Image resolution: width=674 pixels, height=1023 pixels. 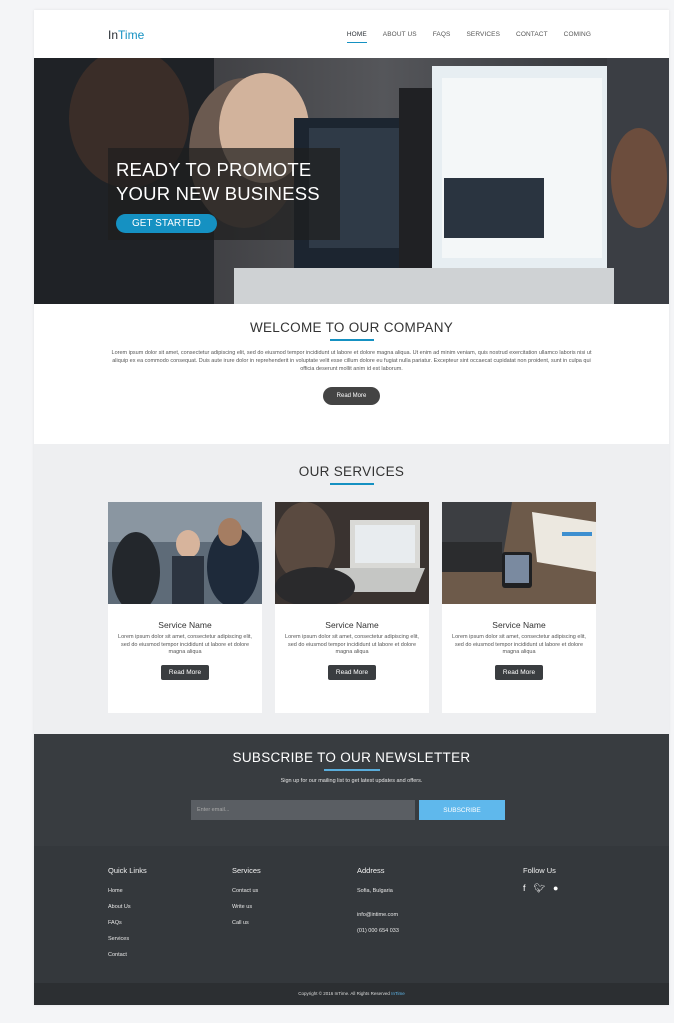 I want to click on facebook-icon: f, so click(x=524, y=888).